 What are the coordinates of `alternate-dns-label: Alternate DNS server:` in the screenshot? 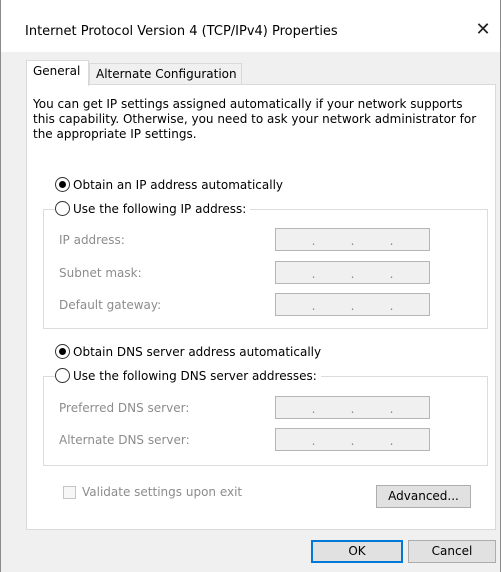 It's located at (124, 440).